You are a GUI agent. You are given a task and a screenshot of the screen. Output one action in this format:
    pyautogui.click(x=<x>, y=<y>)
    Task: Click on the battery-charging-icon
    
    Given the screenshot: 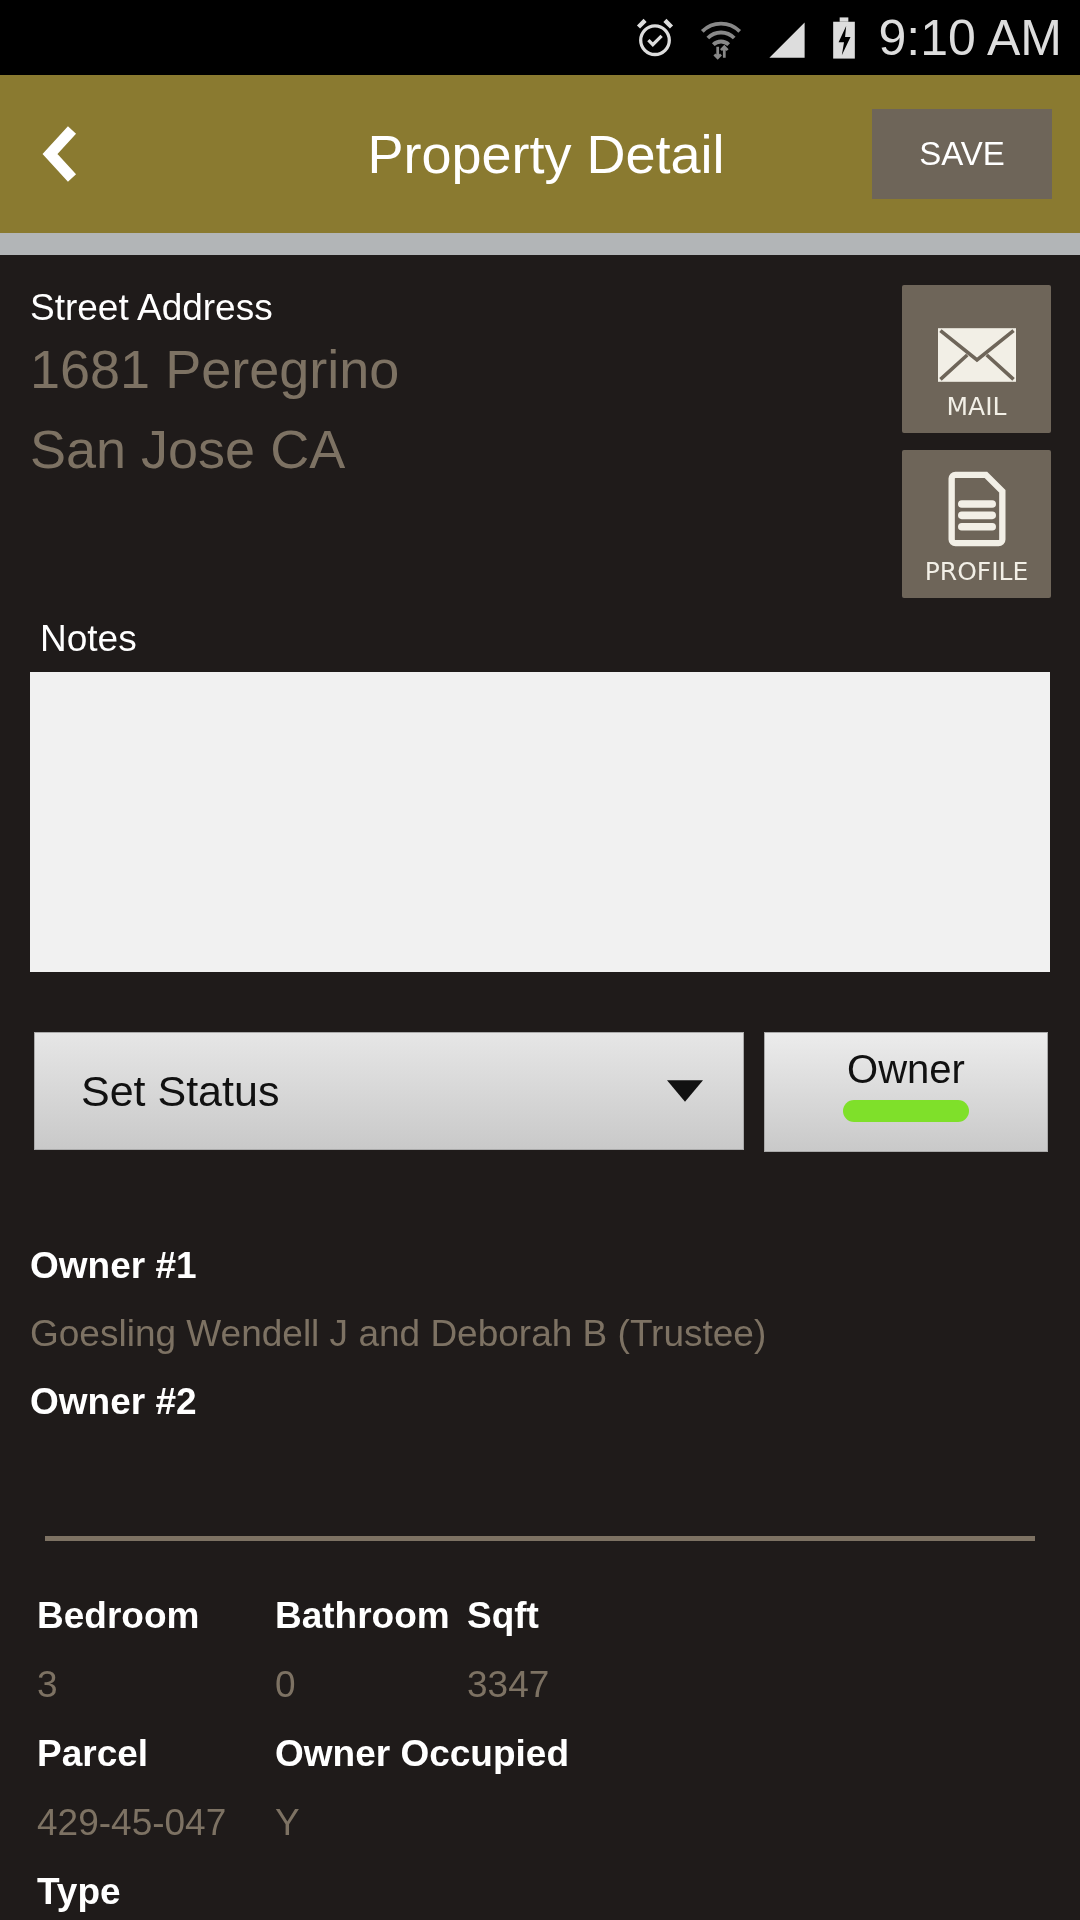 What is the action you would take?
    pyautogui.click(x=843, y=37)
    